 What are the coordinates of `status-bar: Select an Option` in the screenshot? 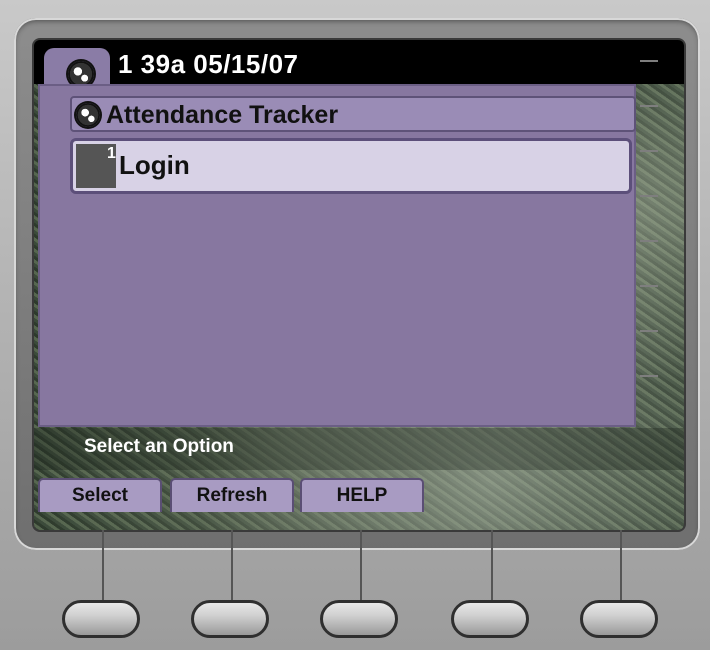 It's located at (359, 449).